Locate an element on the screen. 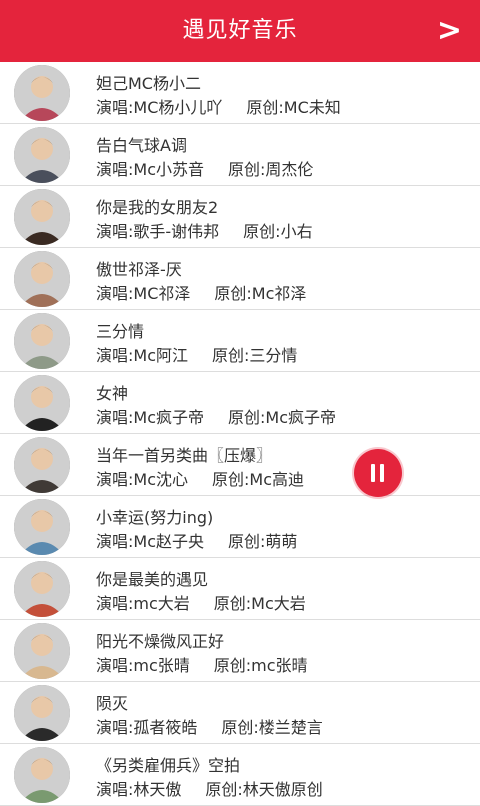 This screenshot has height=806, width=480. song-meta: 演唱:歌手-谢伟邦 原创:小右 is located at coordinates (204, 230).